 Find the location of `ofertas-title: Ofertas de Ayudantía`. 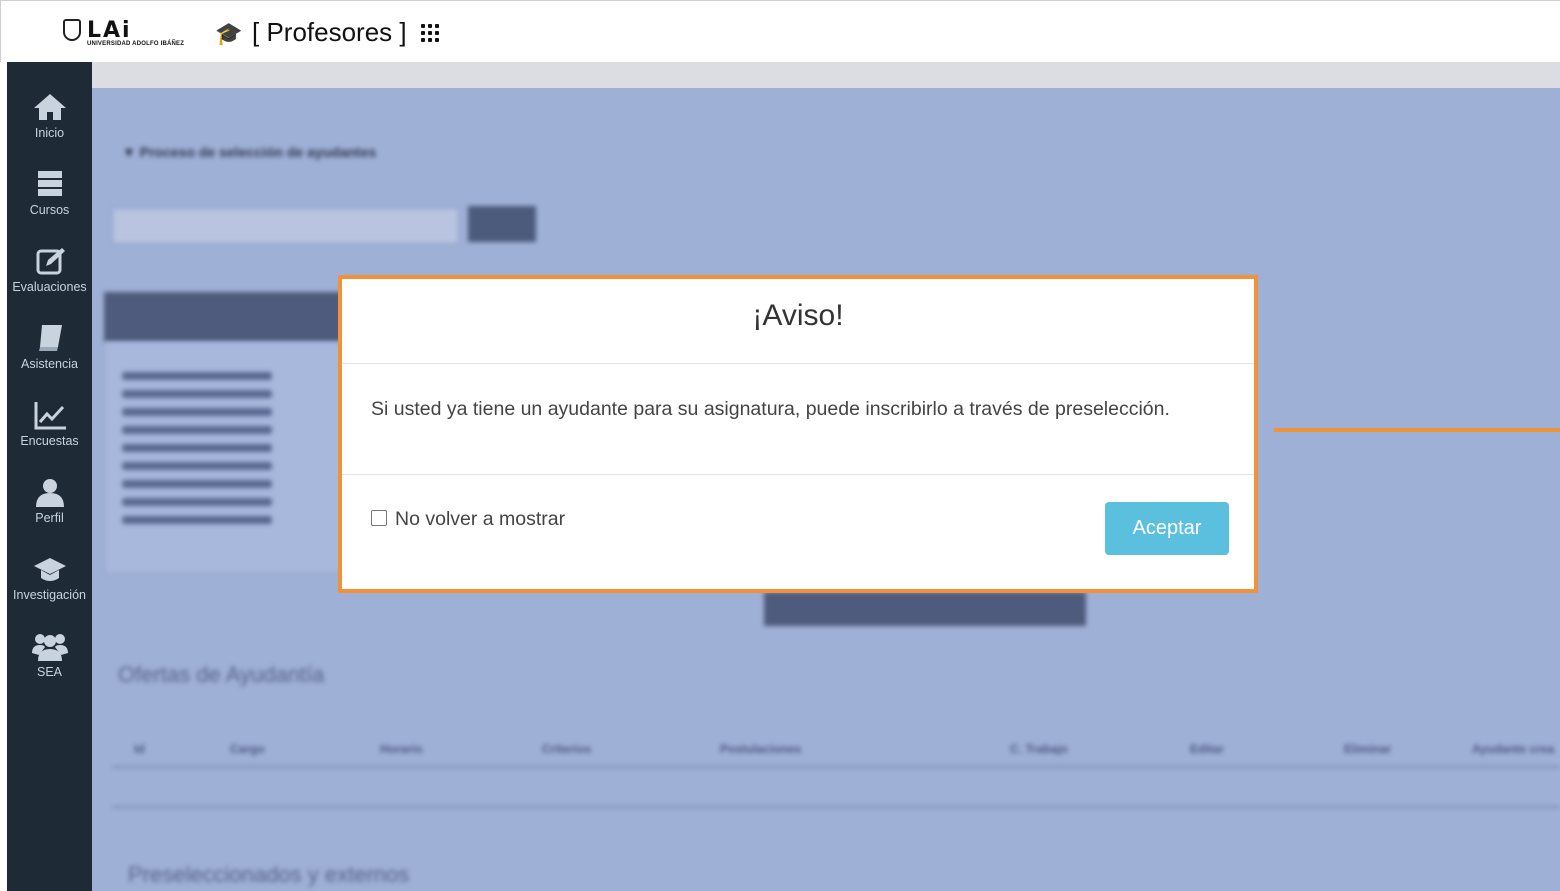

ofertas-title: Ofertas de Ayudantía is located at coordinates (221, 674).